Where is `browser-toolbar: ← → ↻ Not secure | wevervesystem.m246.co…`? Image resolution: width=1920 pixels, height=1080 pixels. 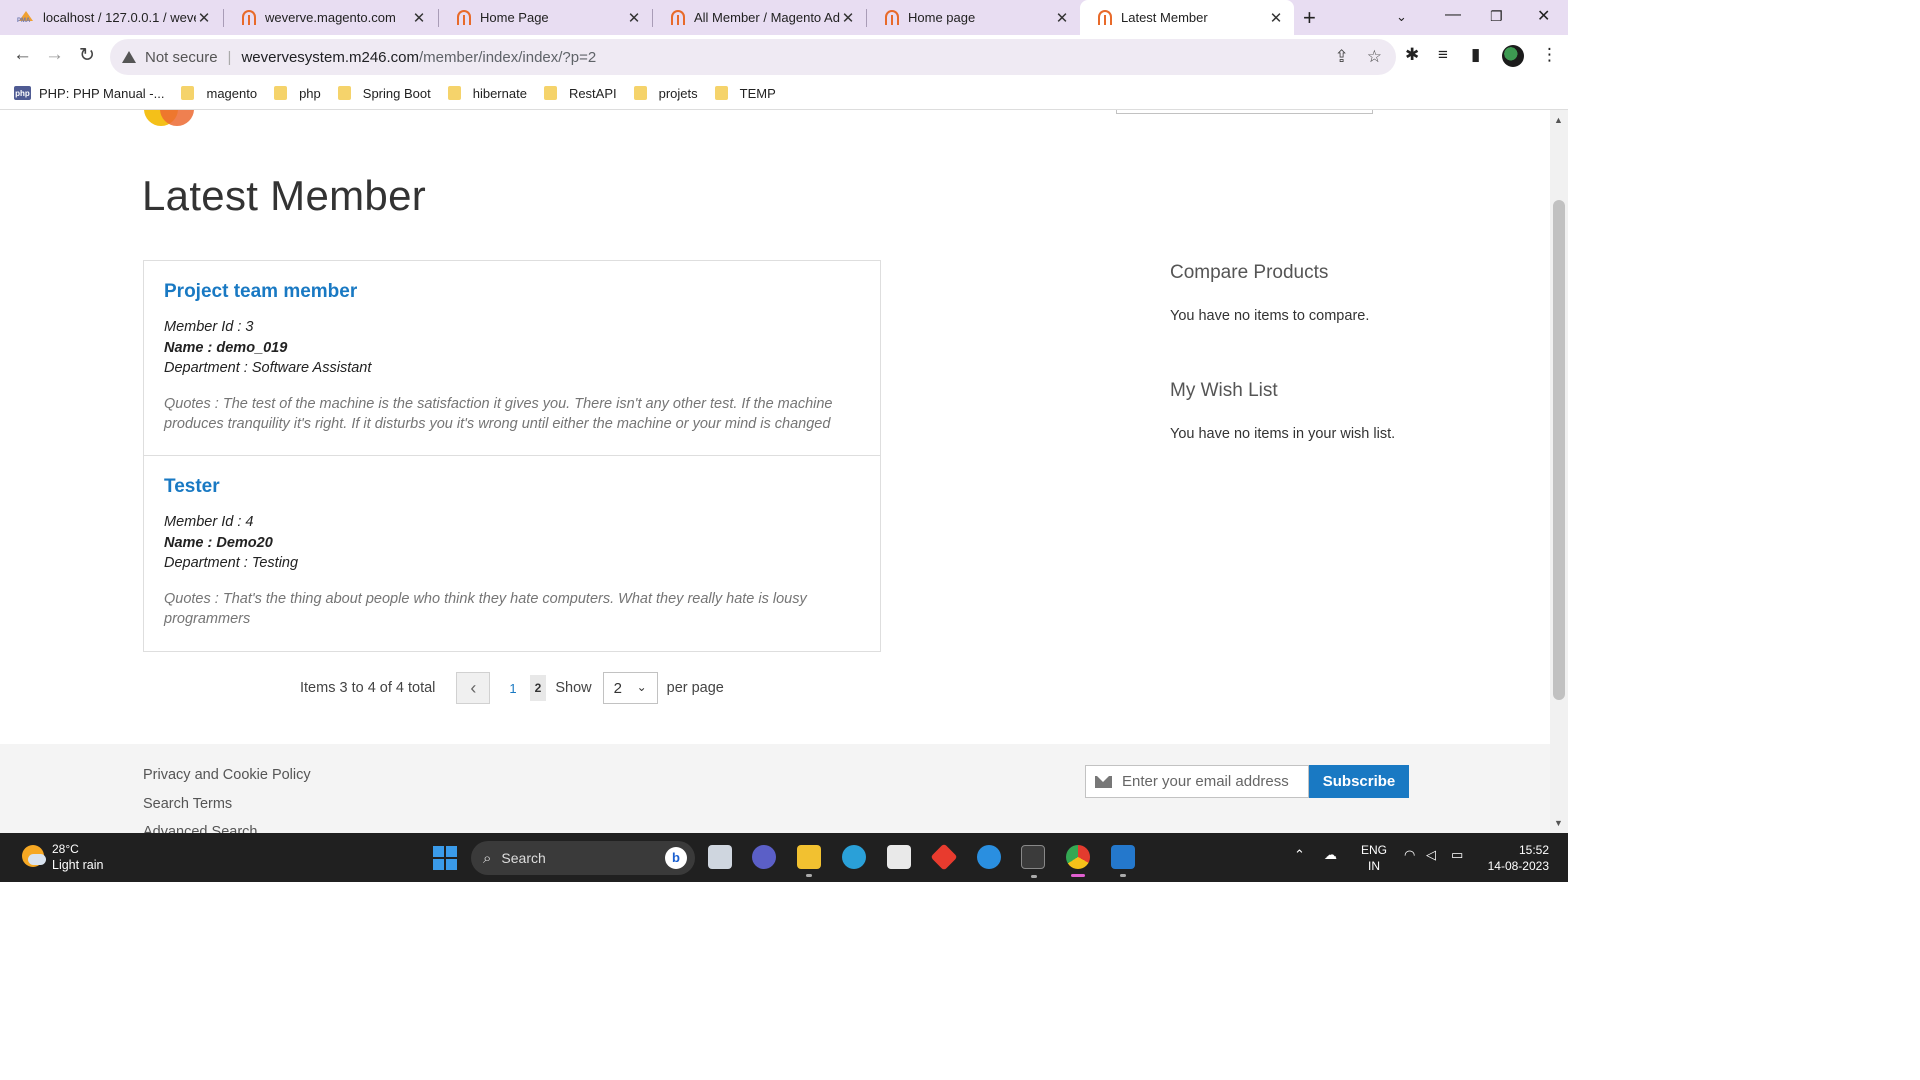 browser-toolbar: ← → ↻ Not secure | wevervesystem.m246.co… is located at coordinates (784, 56).